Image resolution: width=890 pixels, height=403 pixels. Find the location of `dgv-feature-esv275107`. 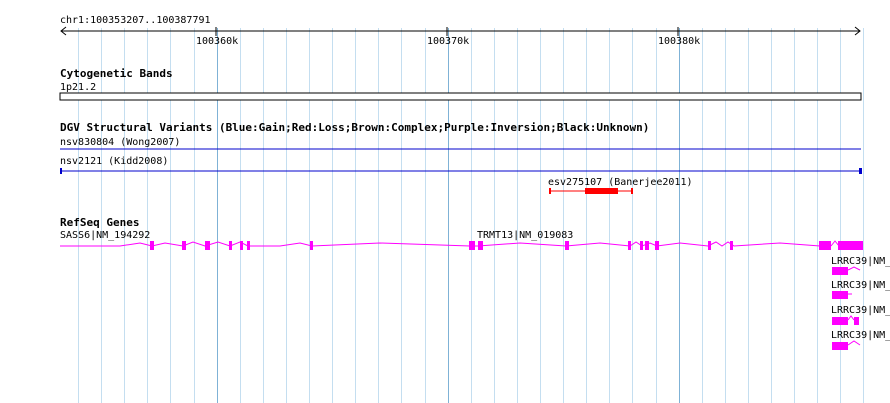

dgv-feature-esv275107 is located at coordinates (445, 191).